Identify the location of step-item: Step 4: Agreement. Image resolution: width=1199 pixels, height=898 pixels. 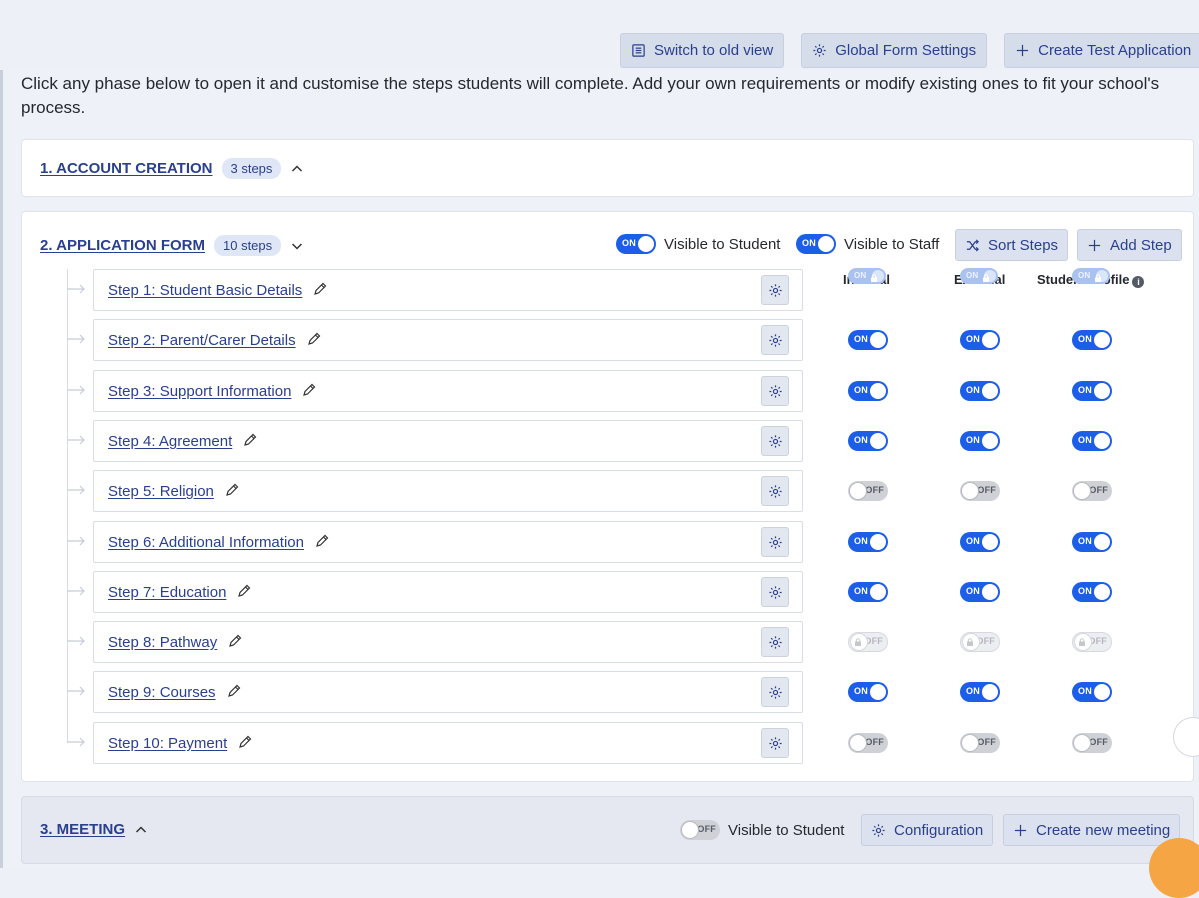
(448, 441).